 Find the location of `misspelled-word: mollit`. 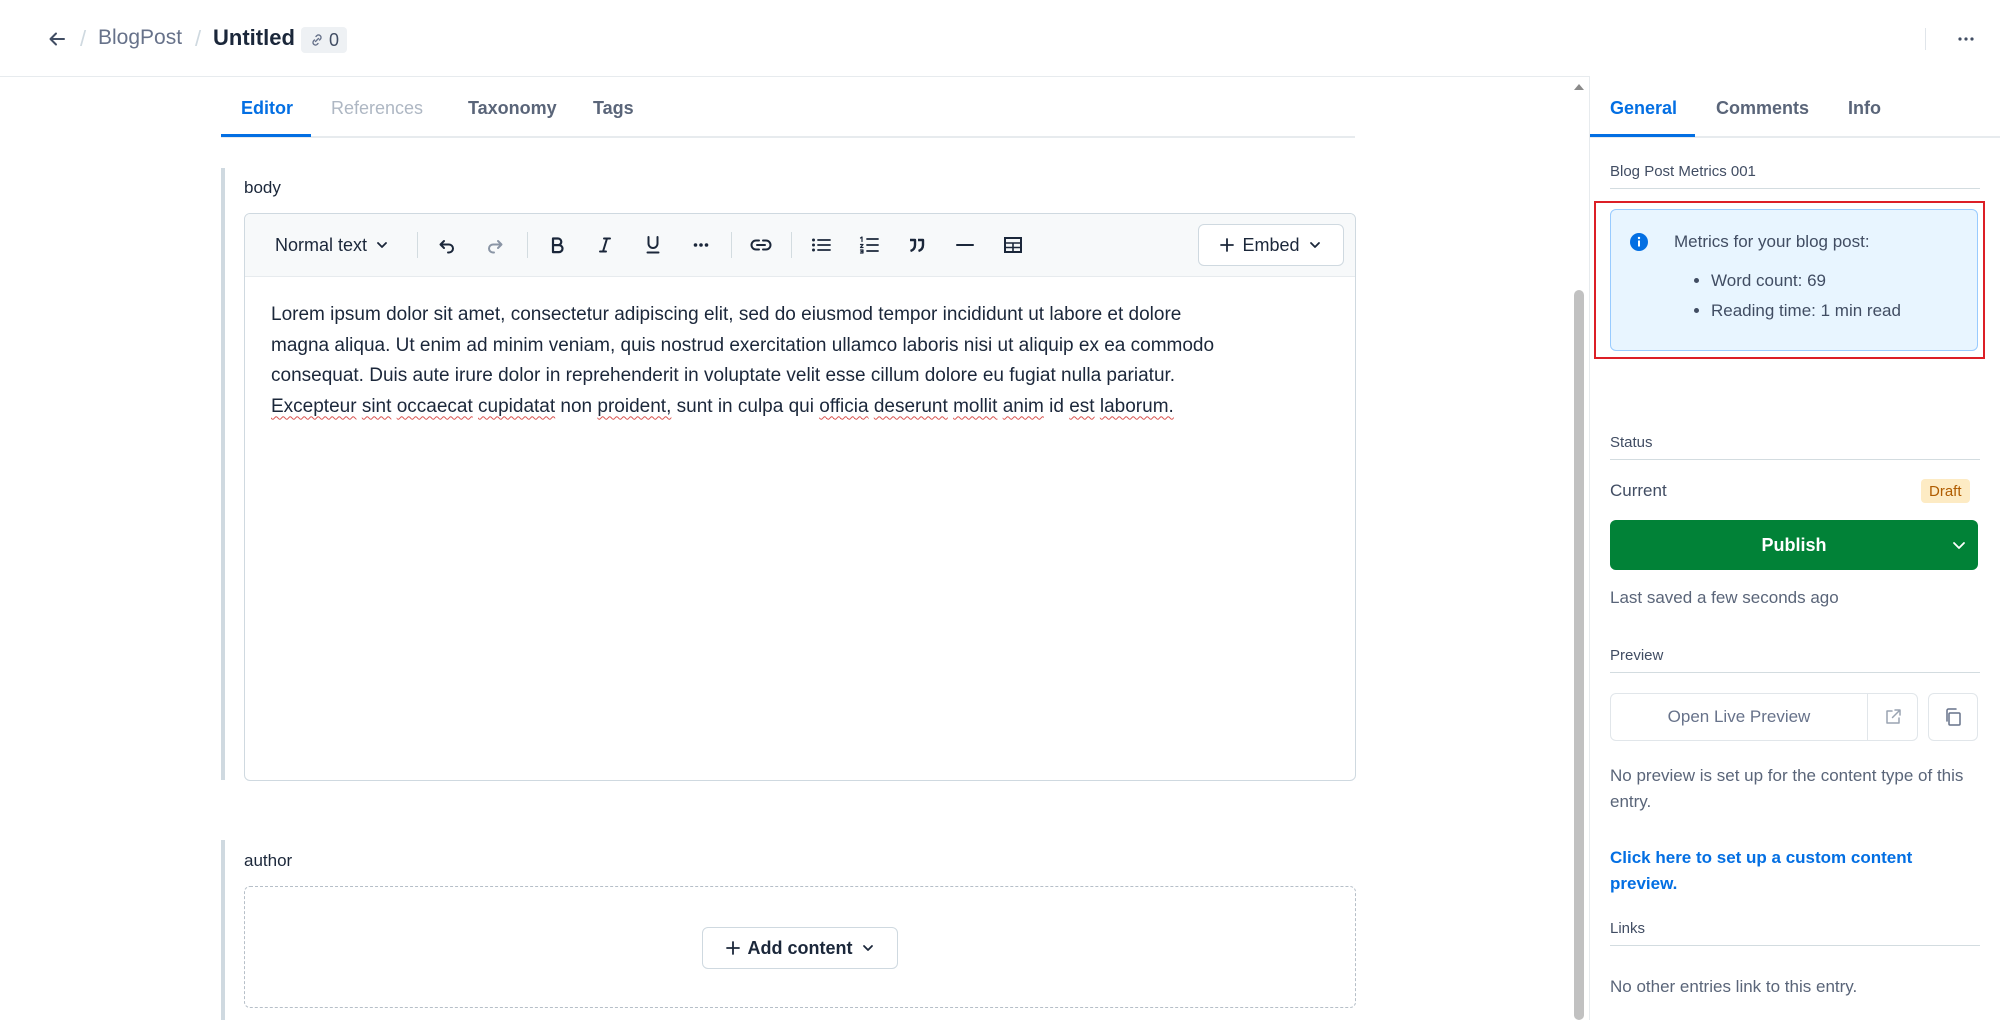

misspelled-word: mollit is located at coordinates (975, 406).